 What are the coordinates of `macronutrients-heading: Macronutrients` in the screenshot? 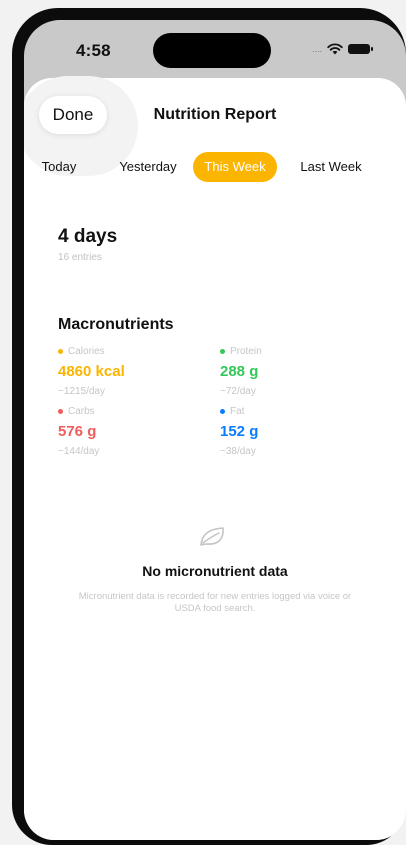 It's located at (116, 324).